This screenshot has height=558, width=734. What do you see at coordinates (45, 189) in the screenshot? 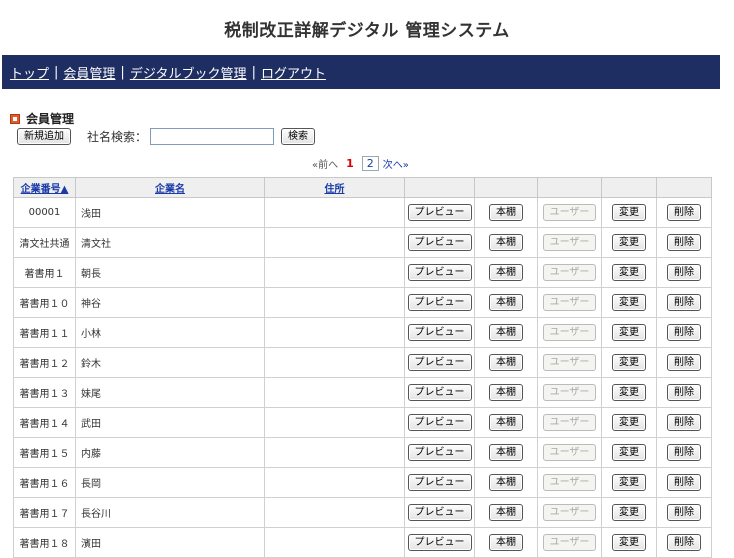
I see `sort-company-number-link: 企業番号▲` at bounding box center [45, 189].